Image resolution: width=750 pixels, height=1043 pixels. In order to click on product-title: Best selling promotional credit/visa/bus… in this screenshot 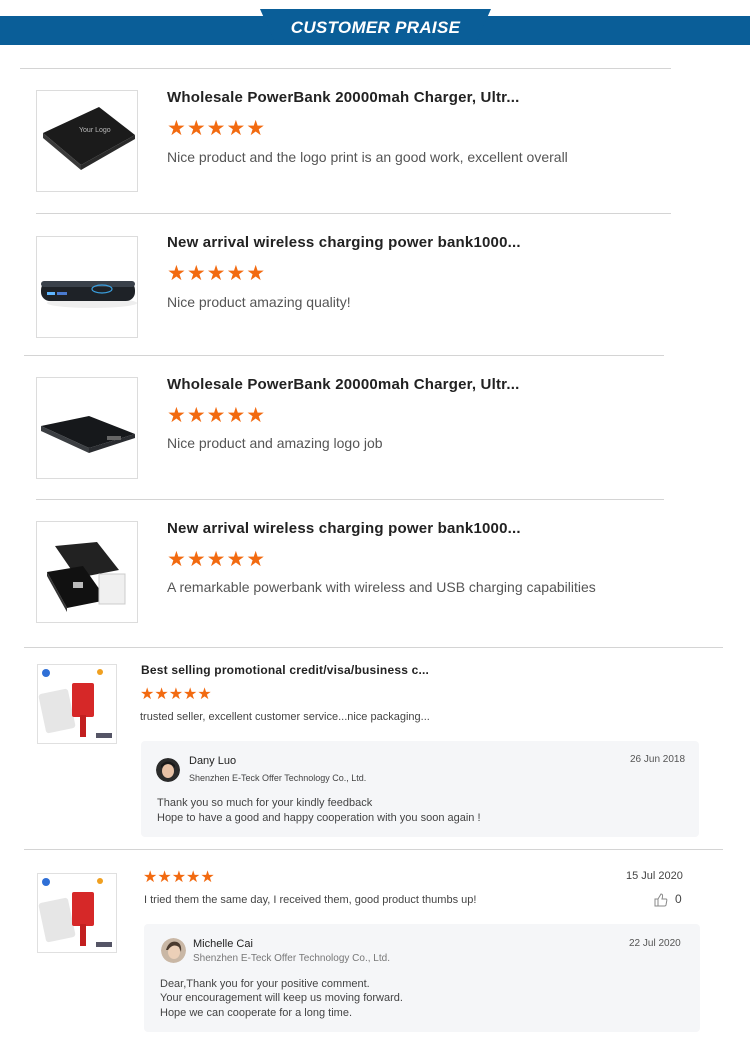, I will do `click(285, 670)`.